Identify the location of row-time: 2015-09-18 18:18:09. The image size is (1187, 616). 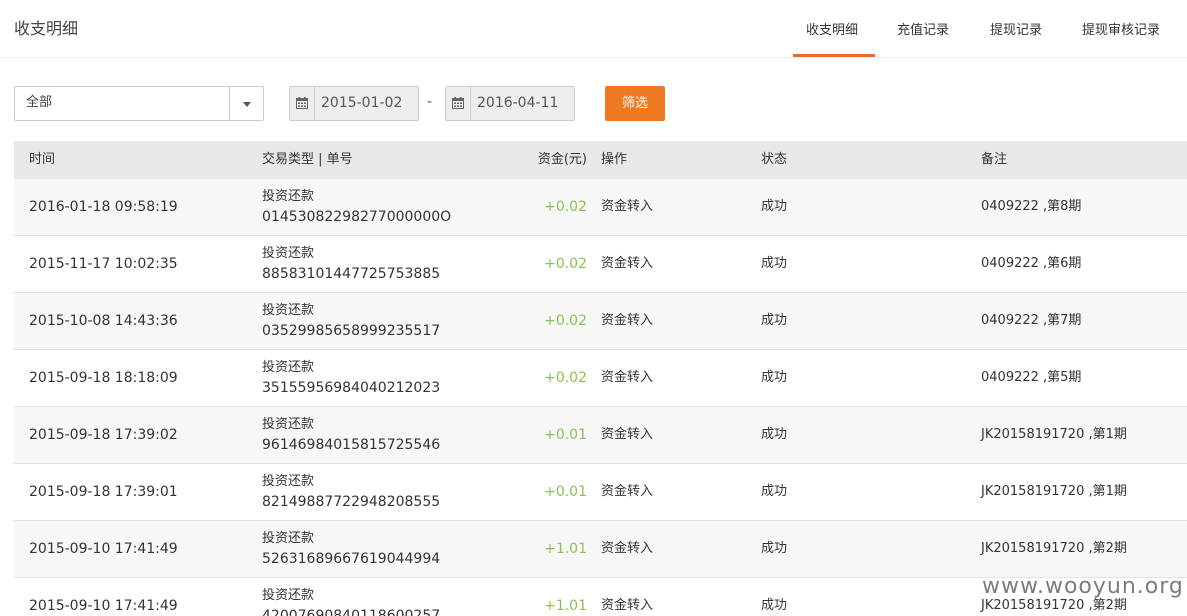
(103, 378).